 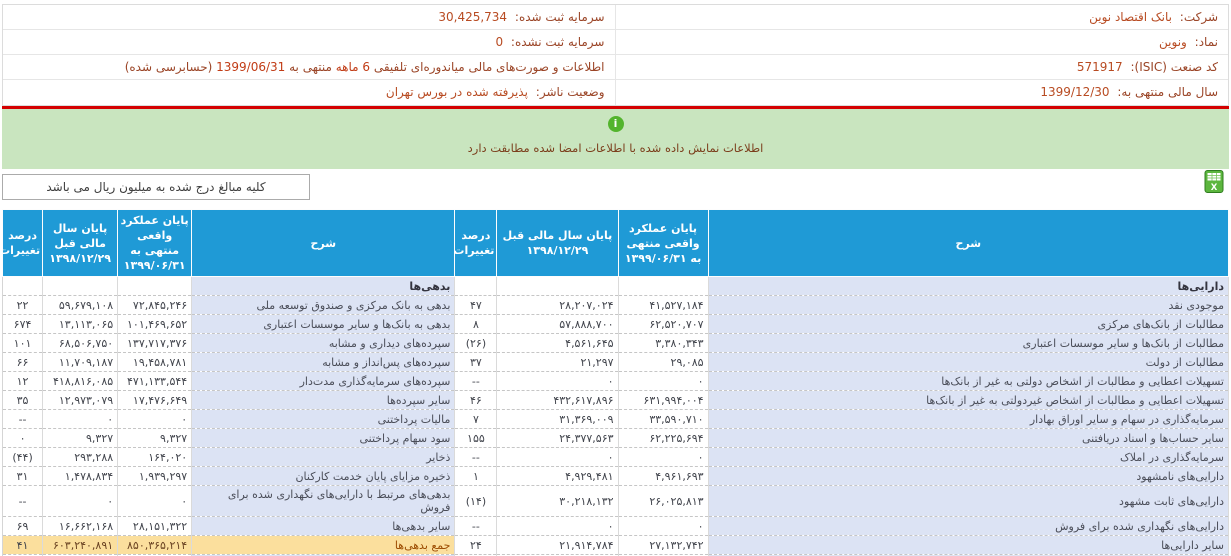 I want to click on asset-desc-cell: سرمایه‌گذاری در سهام و سایر اوراق بهادار, so click(x=969, y=419).